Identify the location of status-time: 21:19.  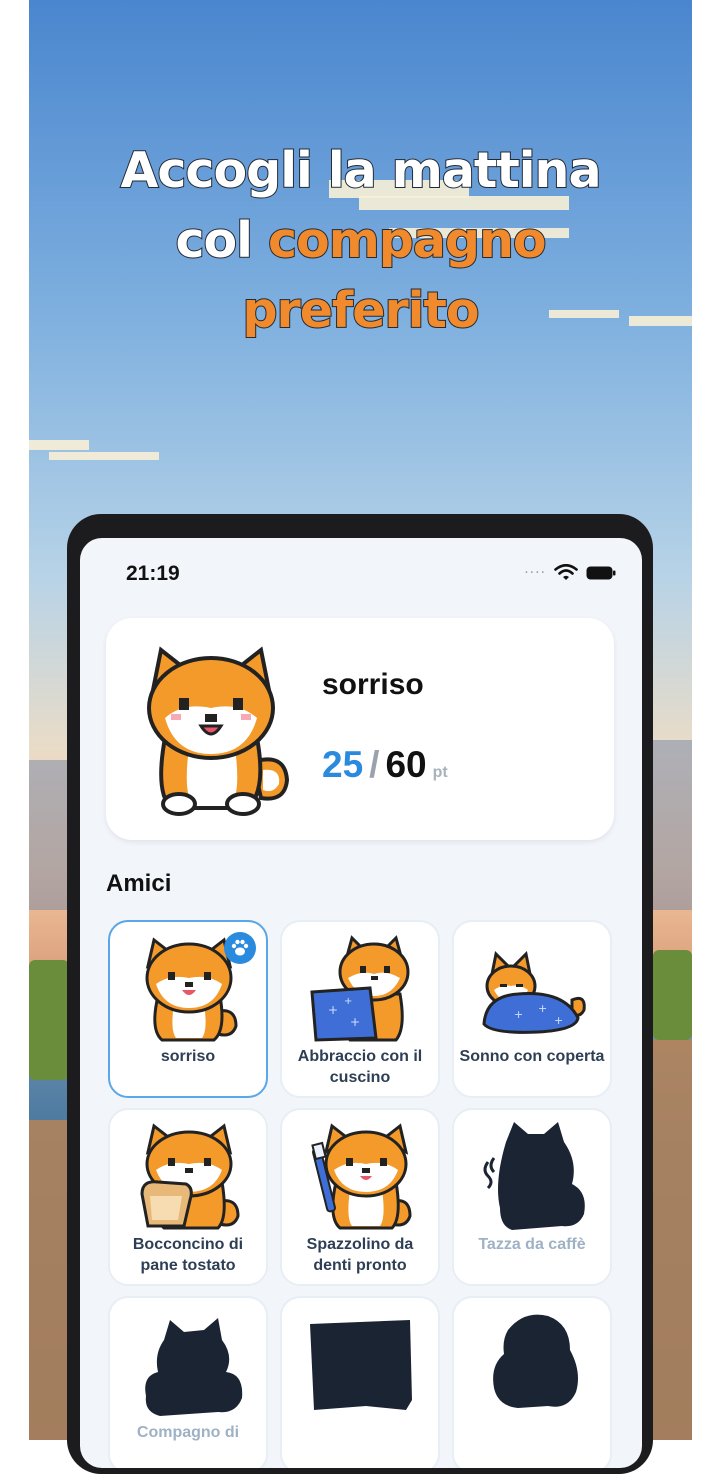
(153, 573).